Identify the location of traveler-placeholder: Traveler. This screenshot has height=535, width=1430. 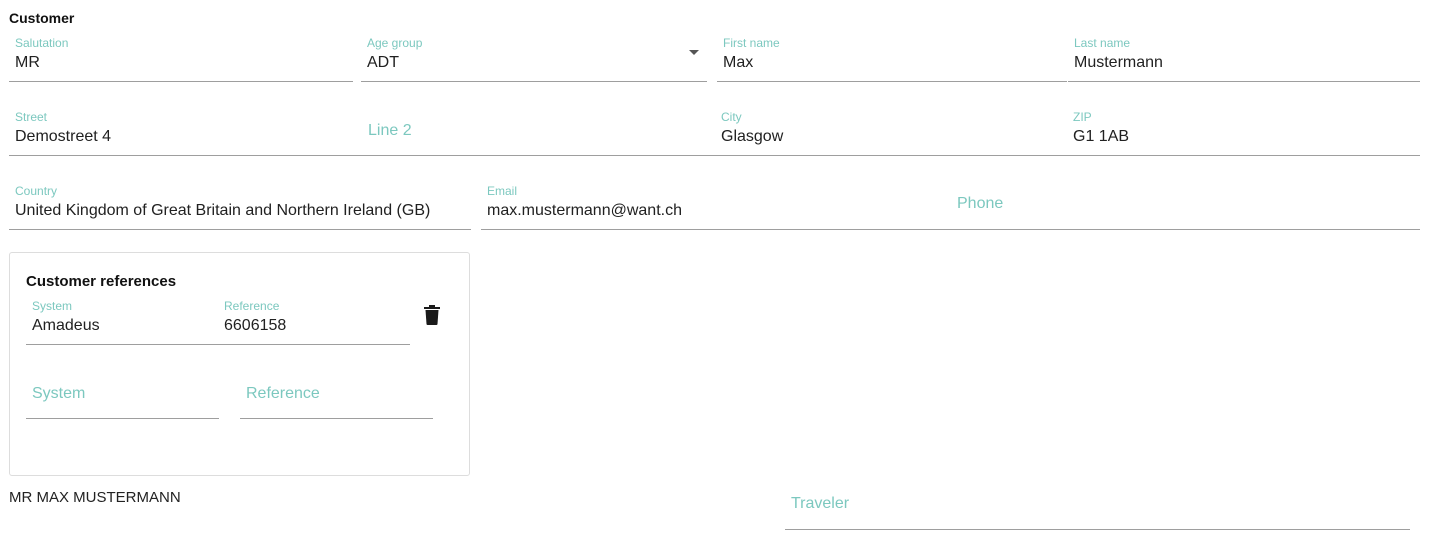
(820, 503).